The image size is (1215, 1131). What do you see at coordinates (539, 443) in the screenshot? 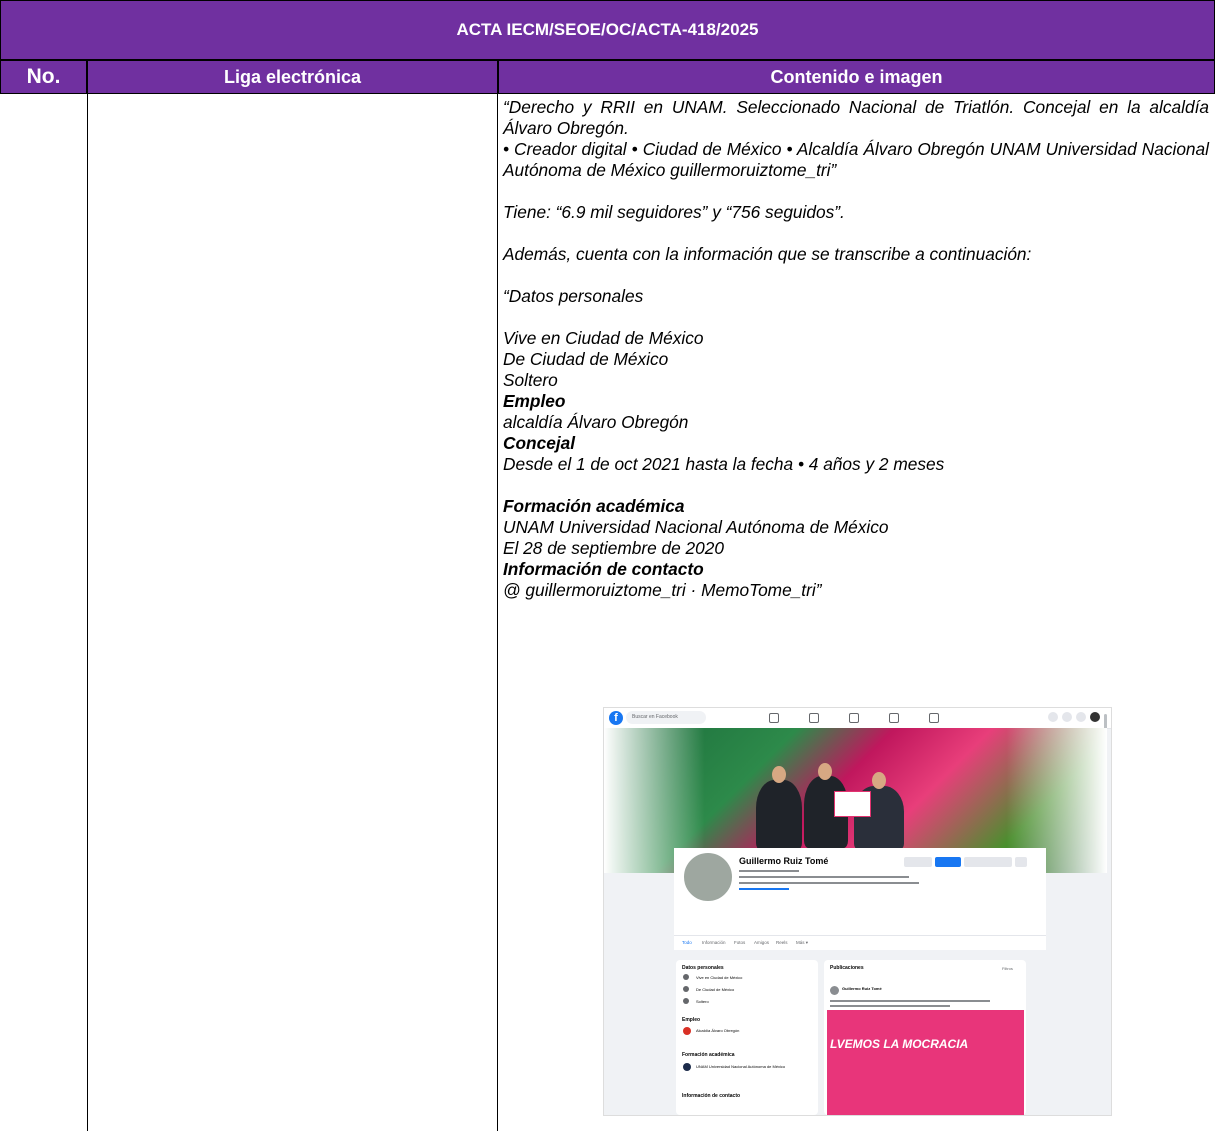
I see `cargo-heading: Concejal` at bounding box center [539, 443].